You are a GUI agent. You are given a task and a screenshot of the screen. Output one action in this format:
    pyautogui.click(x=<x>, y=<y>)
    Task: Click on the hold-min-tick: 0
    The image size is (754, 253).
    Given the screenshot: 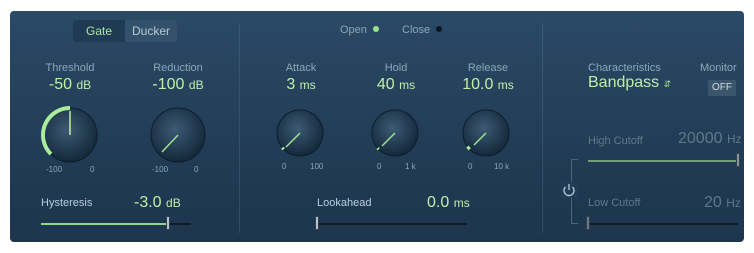 What is the action you would take?
    pyautogui.click(x=379, y=166)
    